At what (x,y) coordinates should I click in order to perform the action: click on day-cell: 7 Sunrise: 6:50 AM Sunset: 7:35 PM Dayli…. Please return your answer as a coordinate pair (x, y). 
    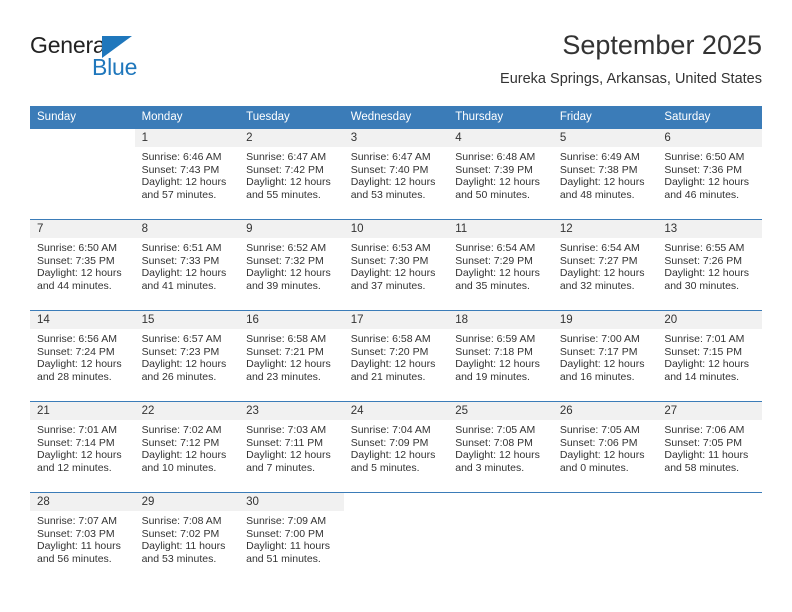
    Looking at the image, I should click on (82, 265).